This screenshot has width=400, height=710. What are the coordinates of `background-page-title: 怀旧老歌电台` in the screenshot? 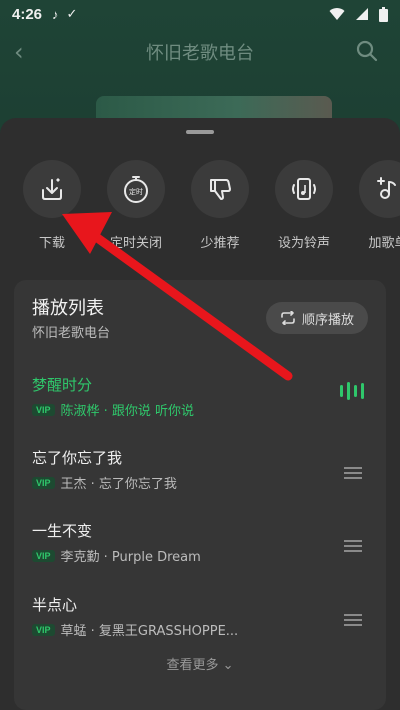 It's located at (200, 53).